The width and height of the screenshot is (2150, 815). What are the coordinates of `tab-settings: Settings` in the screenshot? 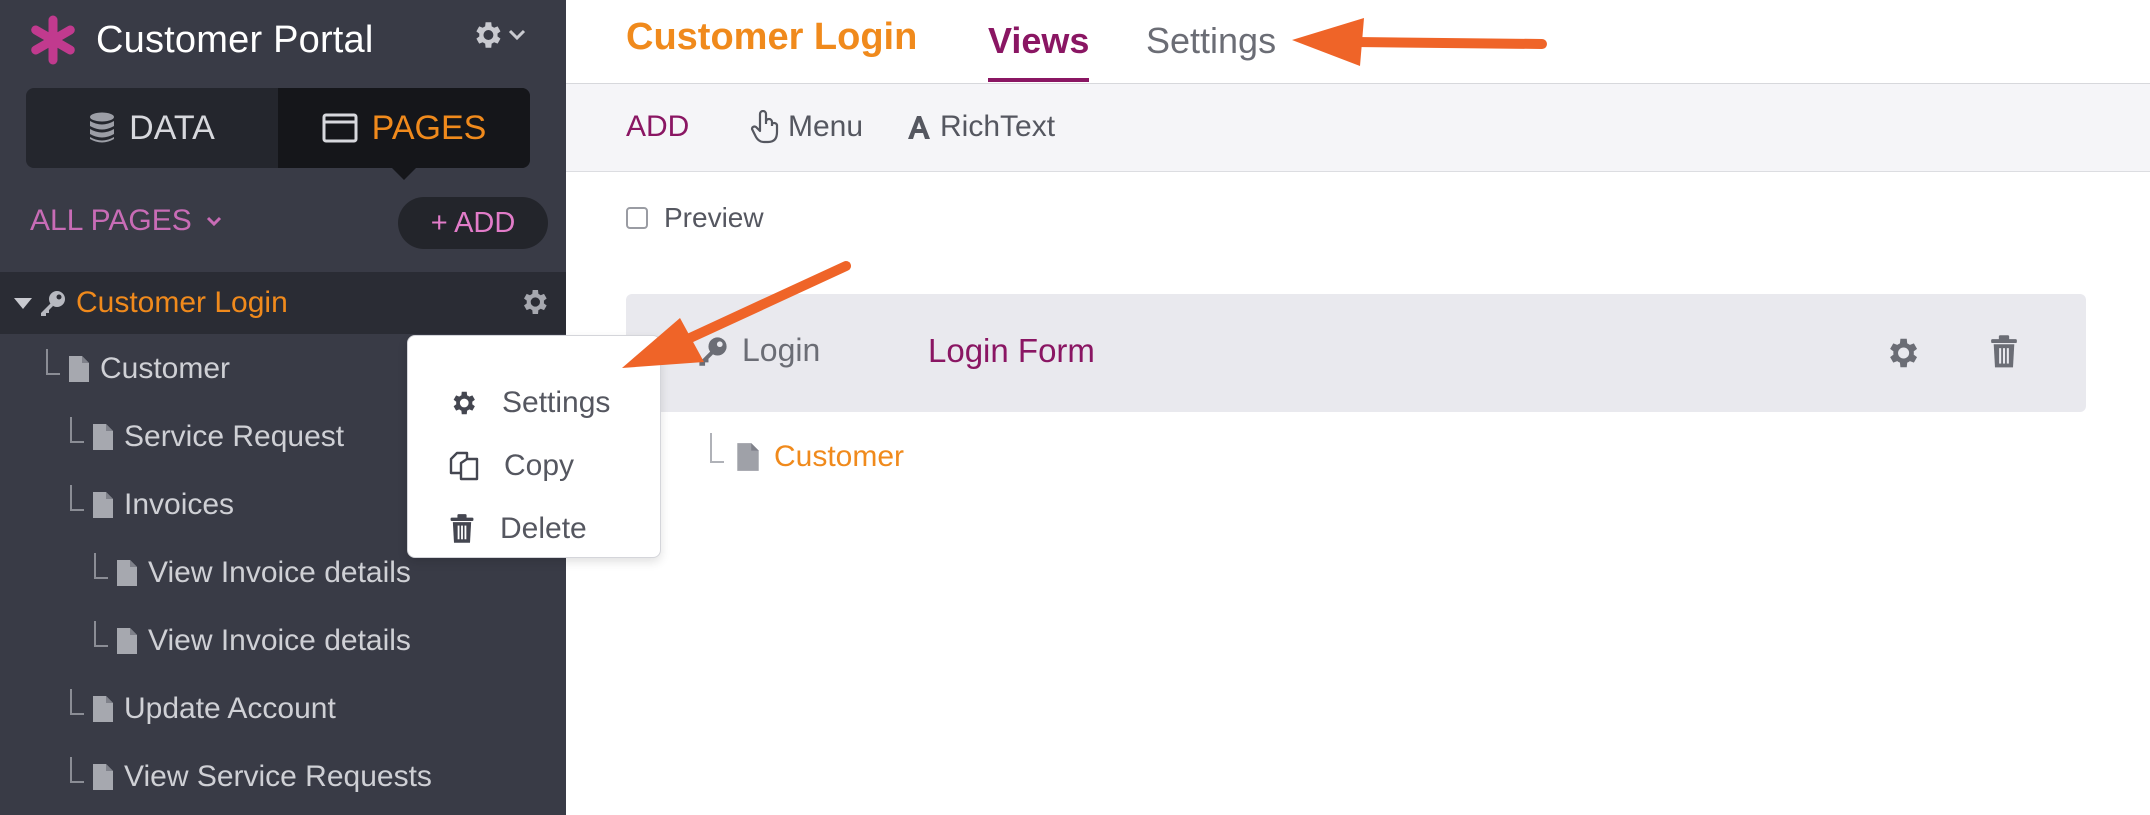 It's located at (1211, 51).